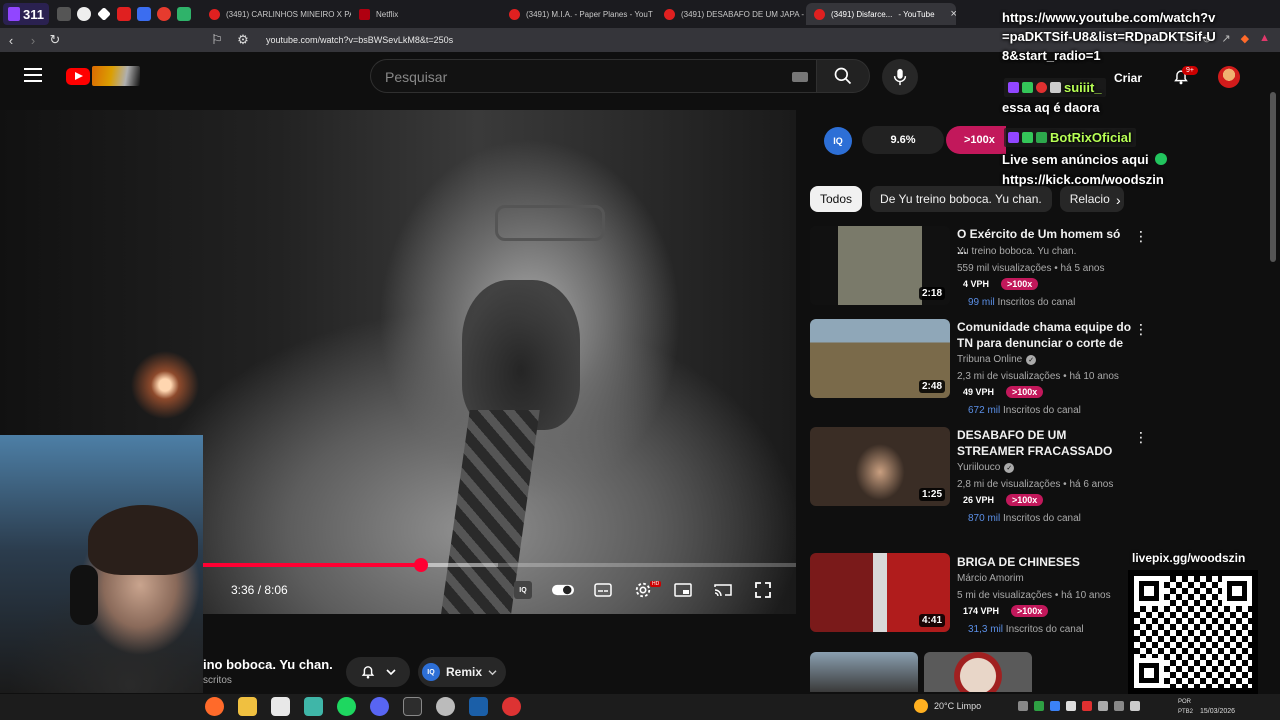 The image size is (1280, 720). Describe the element at coordinates (378, 672) in the screenshot. I see `subscription-bell-button` at that location.